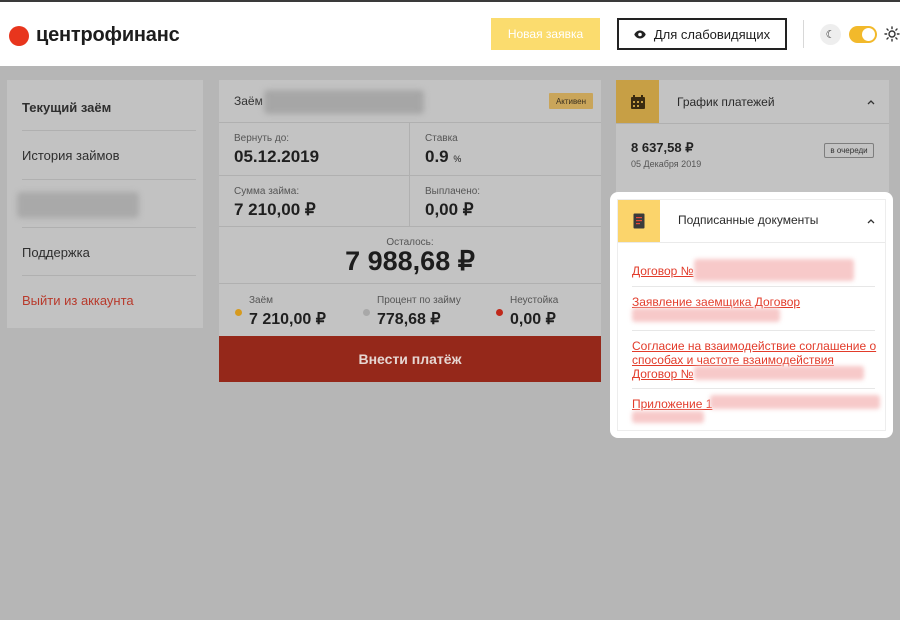 The image size is (900, 620). Describe the element at coordinates (533, 319) in the screenshot. I see `breakdown-penalty-value: 0,00 ₽` at that location.